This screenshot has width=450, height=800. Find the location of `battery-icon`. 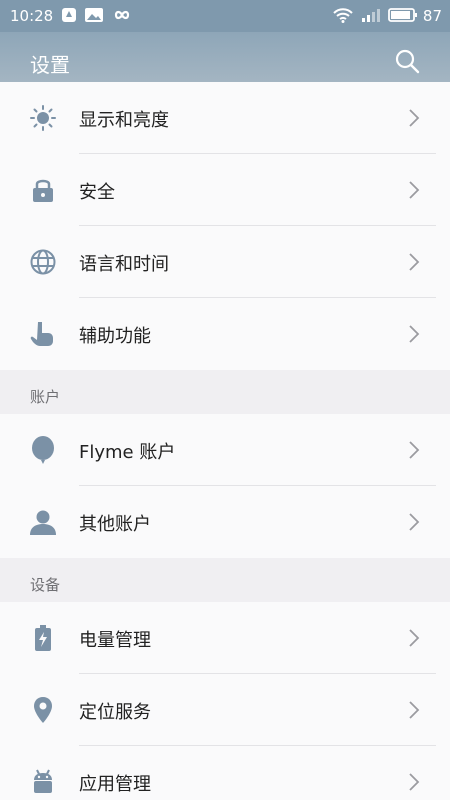

battery-icon is located at coordinates (402, 15).